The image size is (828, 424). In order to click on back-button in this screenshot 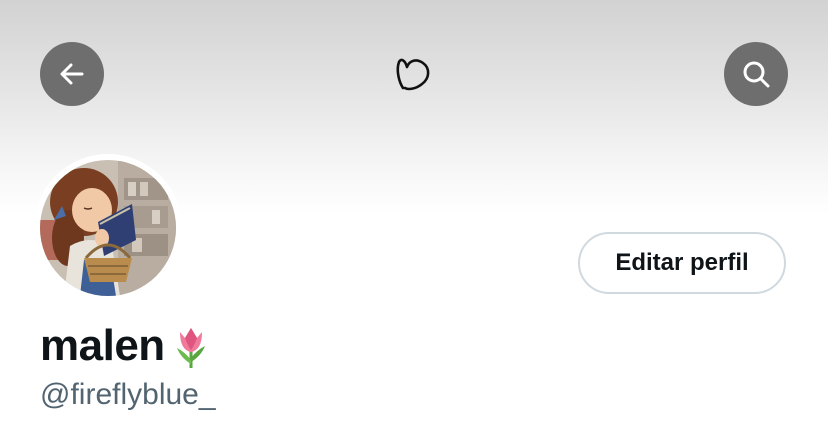, I will do `click(72, 74)`.